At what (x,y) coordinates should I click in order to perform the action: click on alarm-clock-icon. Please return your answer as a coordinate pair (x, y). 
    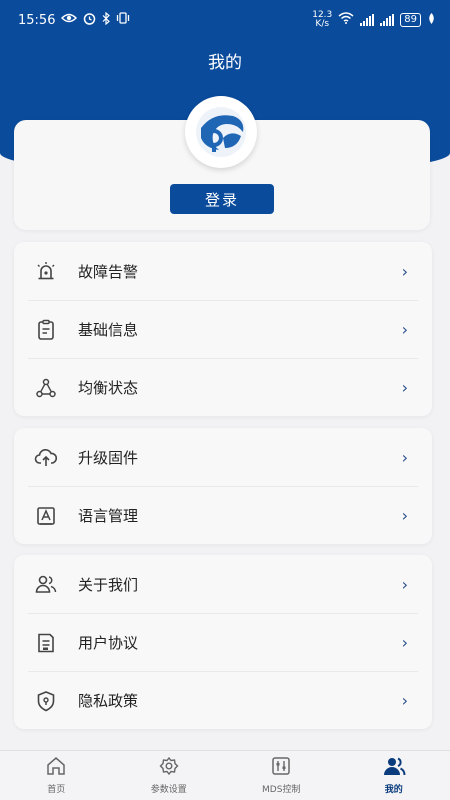
    Looking at the image, I should click on (89, 20).